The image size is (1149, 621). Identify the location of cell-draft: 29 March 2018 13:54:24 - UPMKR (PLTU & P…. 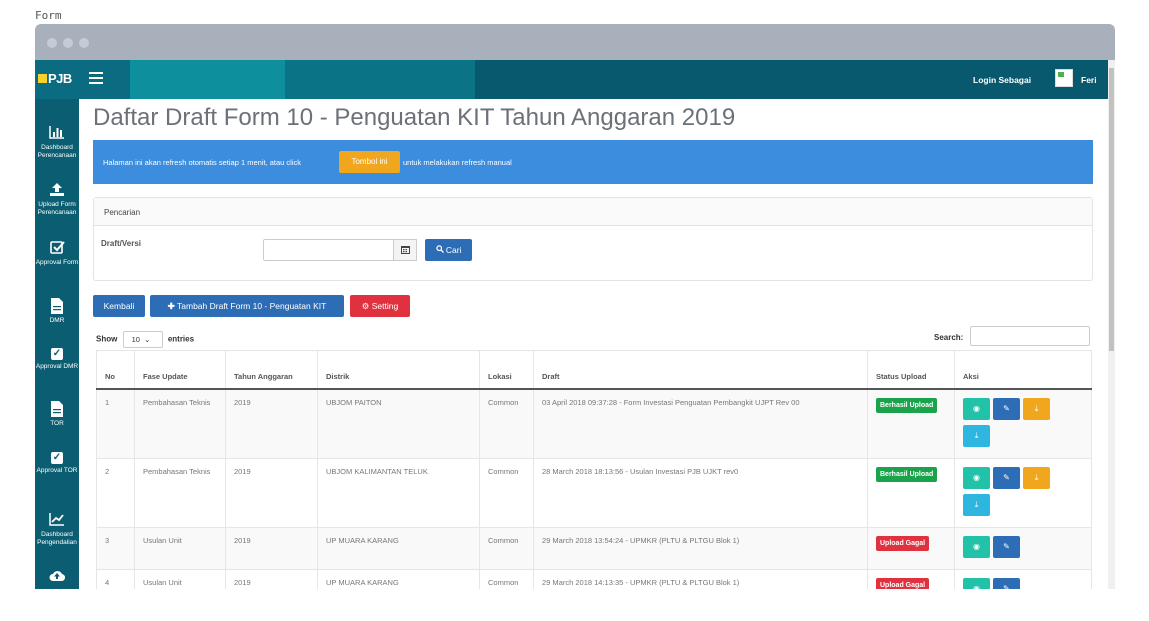
(700, 548).